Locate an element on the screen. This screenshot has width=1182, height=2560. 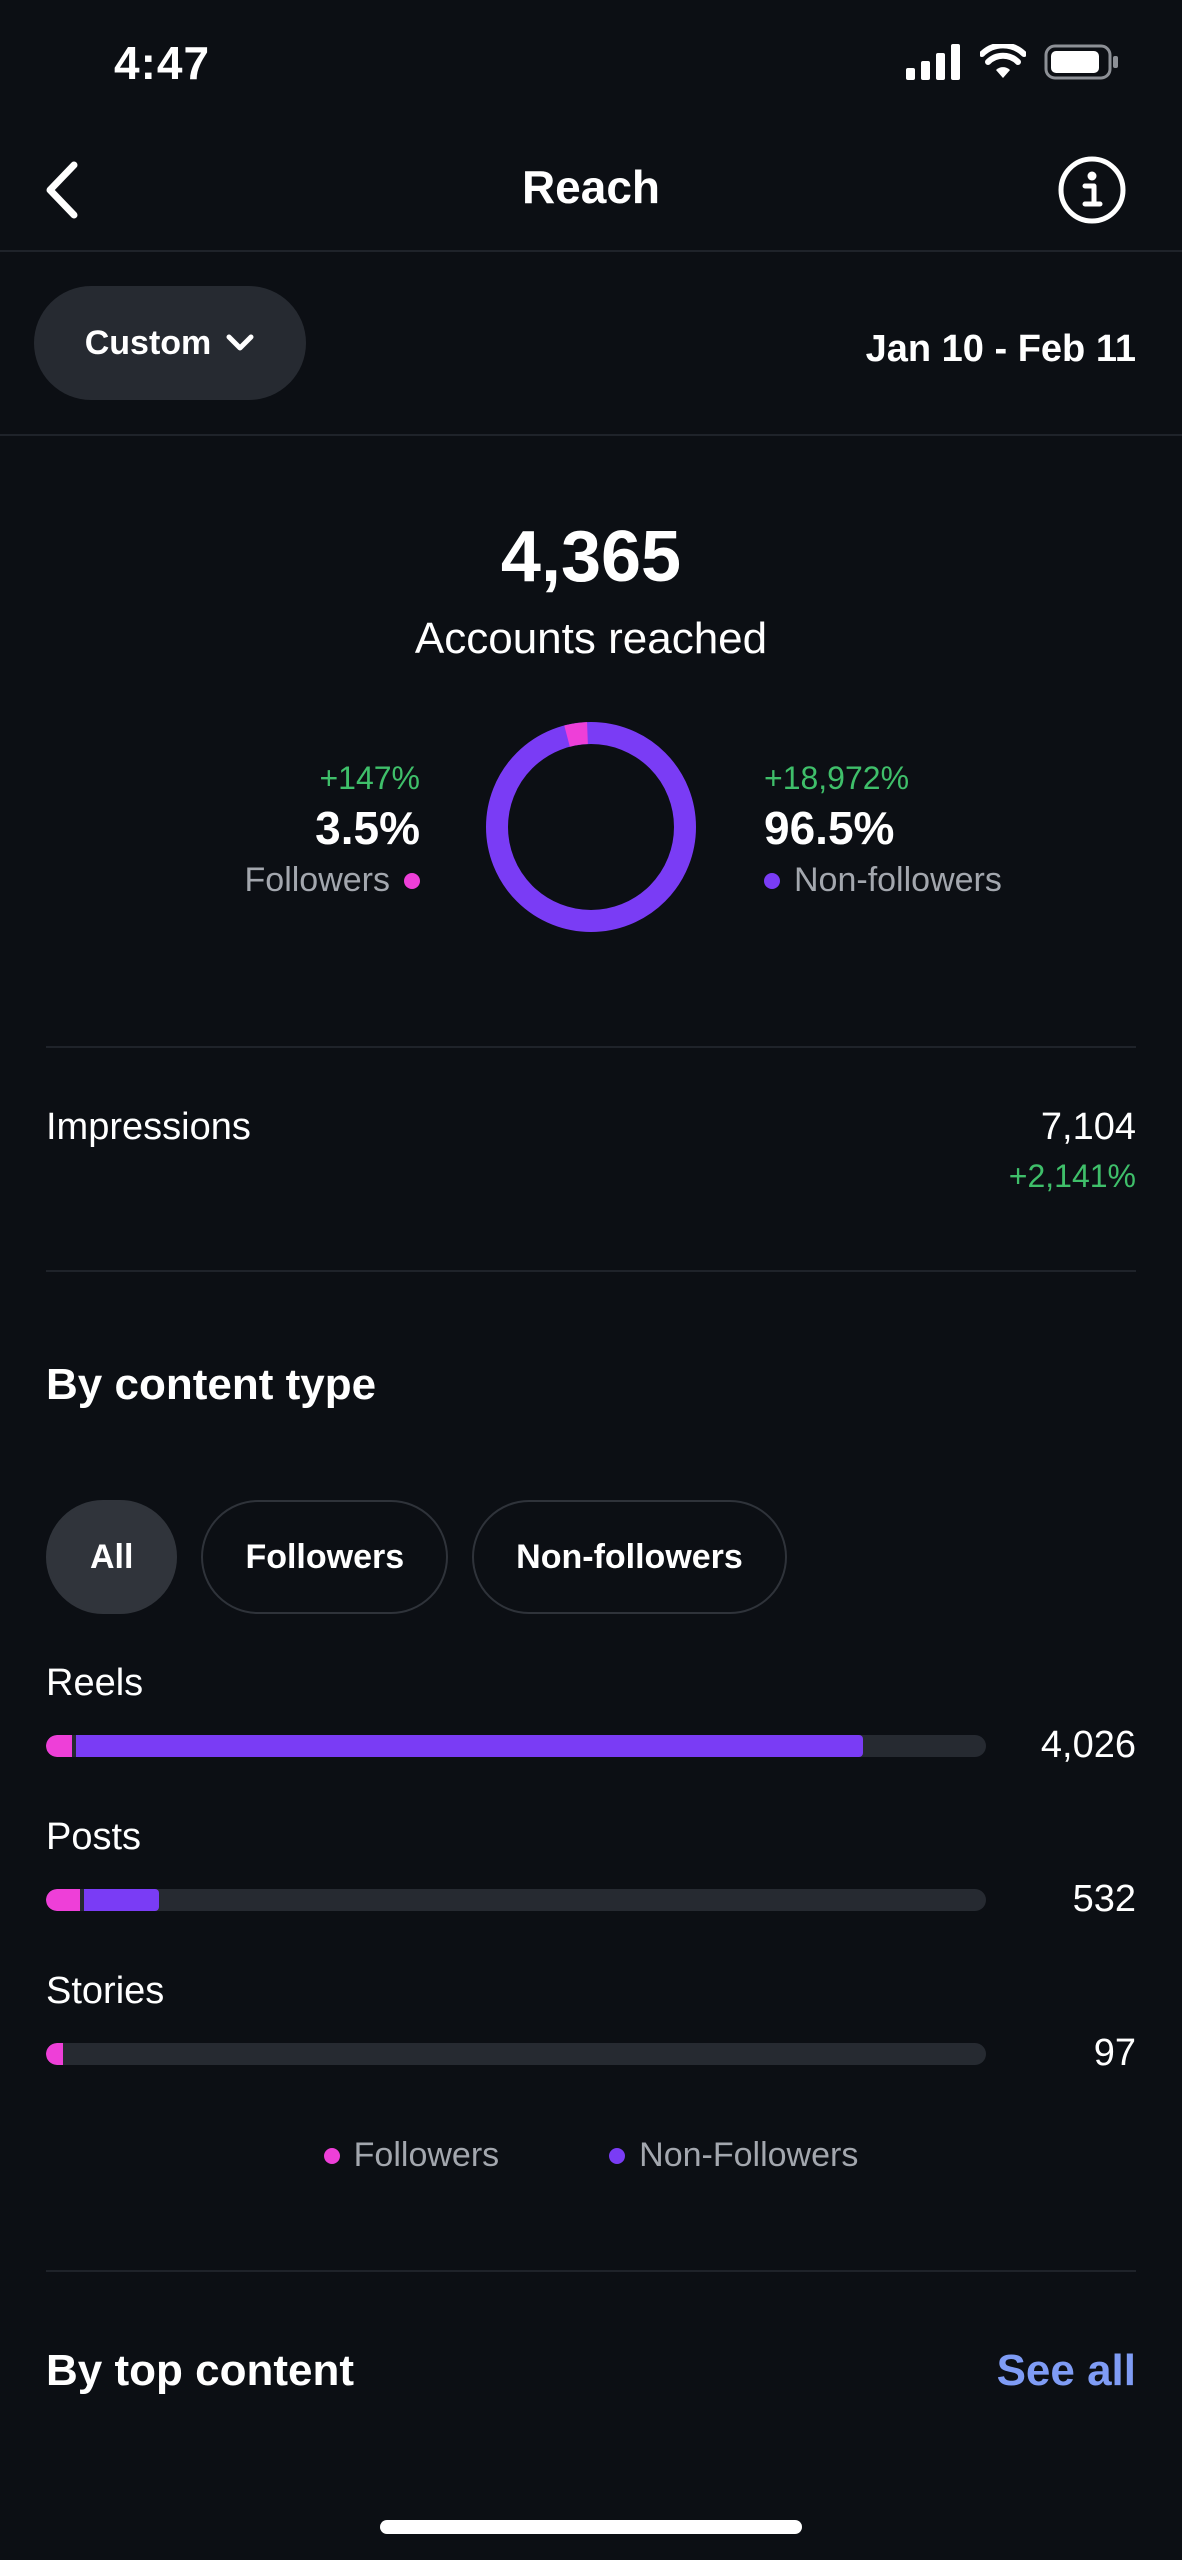
accounts-reached-value: 4,365 is located at coordinates (591, 557).